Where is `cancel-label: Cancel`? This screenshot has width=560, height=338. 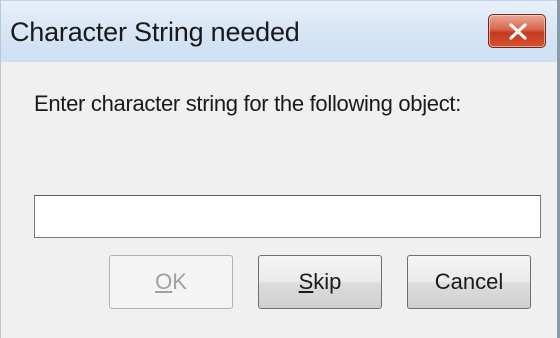 cancel-label: Cancel is located at coordinates (469, 281).